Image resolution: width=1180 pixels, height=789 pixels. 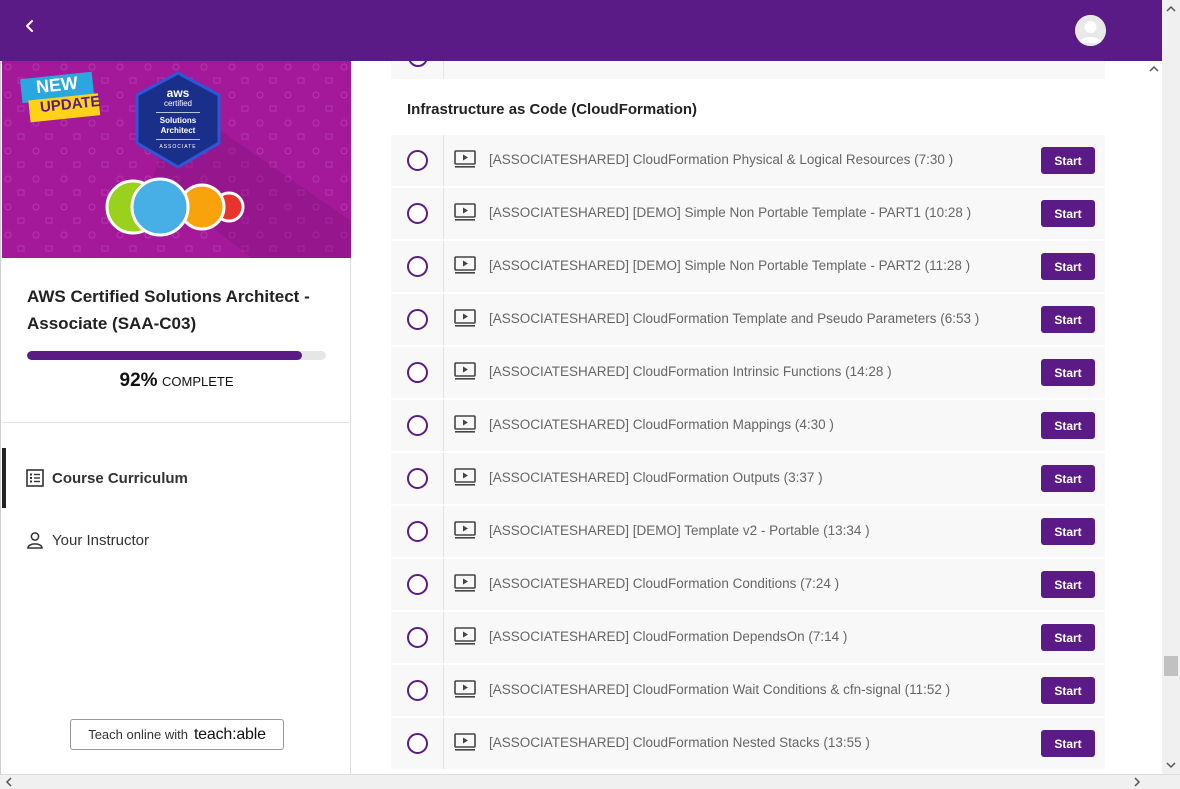 What do you see at coordinates (590, 781) in the screenshot?
I see `horizontal-scrollbar` at bounding box center [590, 781].